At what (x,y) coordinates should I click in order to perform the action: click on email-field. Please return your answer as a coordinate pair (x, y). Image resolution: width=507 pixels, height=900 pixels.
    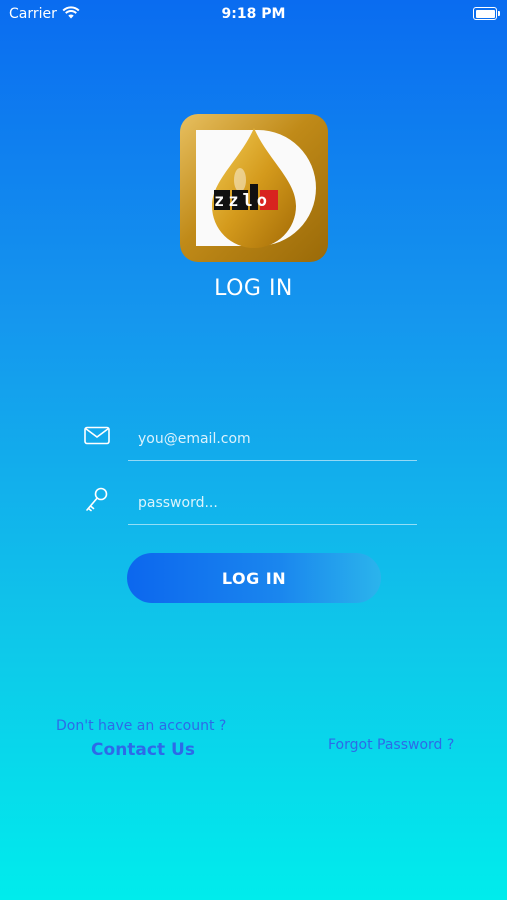
    Looking at the image, I should click on (272, 438).